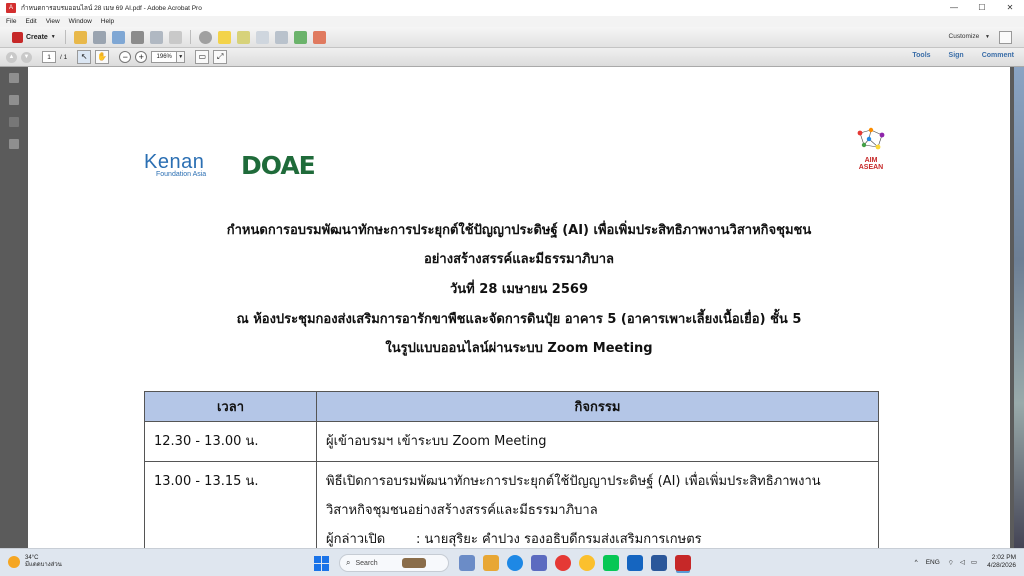 Image resolution: width=1024 pixels, height=576 pixels. What do you see at coordinates (1003, 557) in the screenshot?
I see `clock-time: 2:02 PM` at bounding box center [1003, 557].